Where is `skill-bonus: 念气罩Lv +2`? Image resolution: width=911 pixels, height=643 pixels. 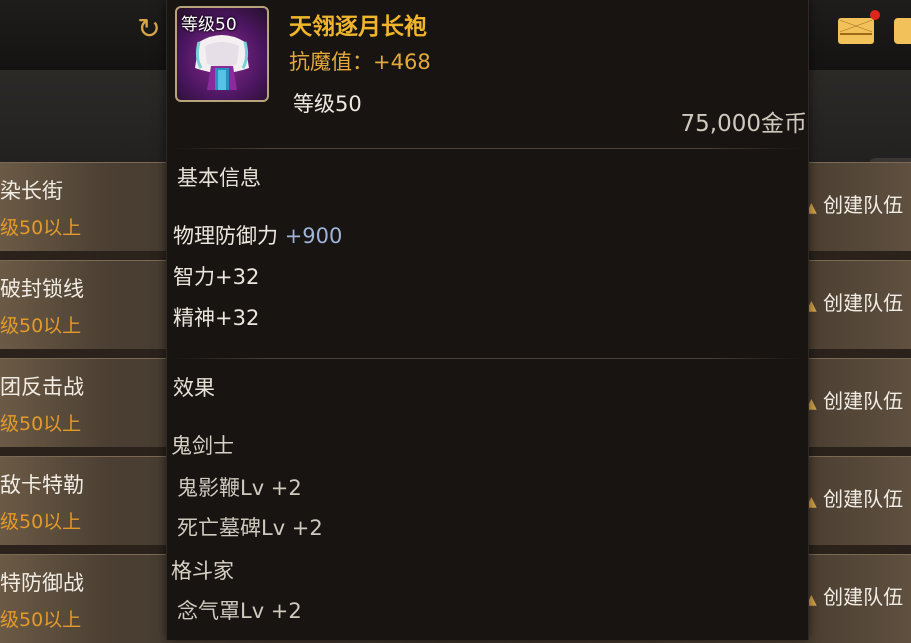
skill-bonus: 念气罩Lv +2 is located at coordinates (239, 611).